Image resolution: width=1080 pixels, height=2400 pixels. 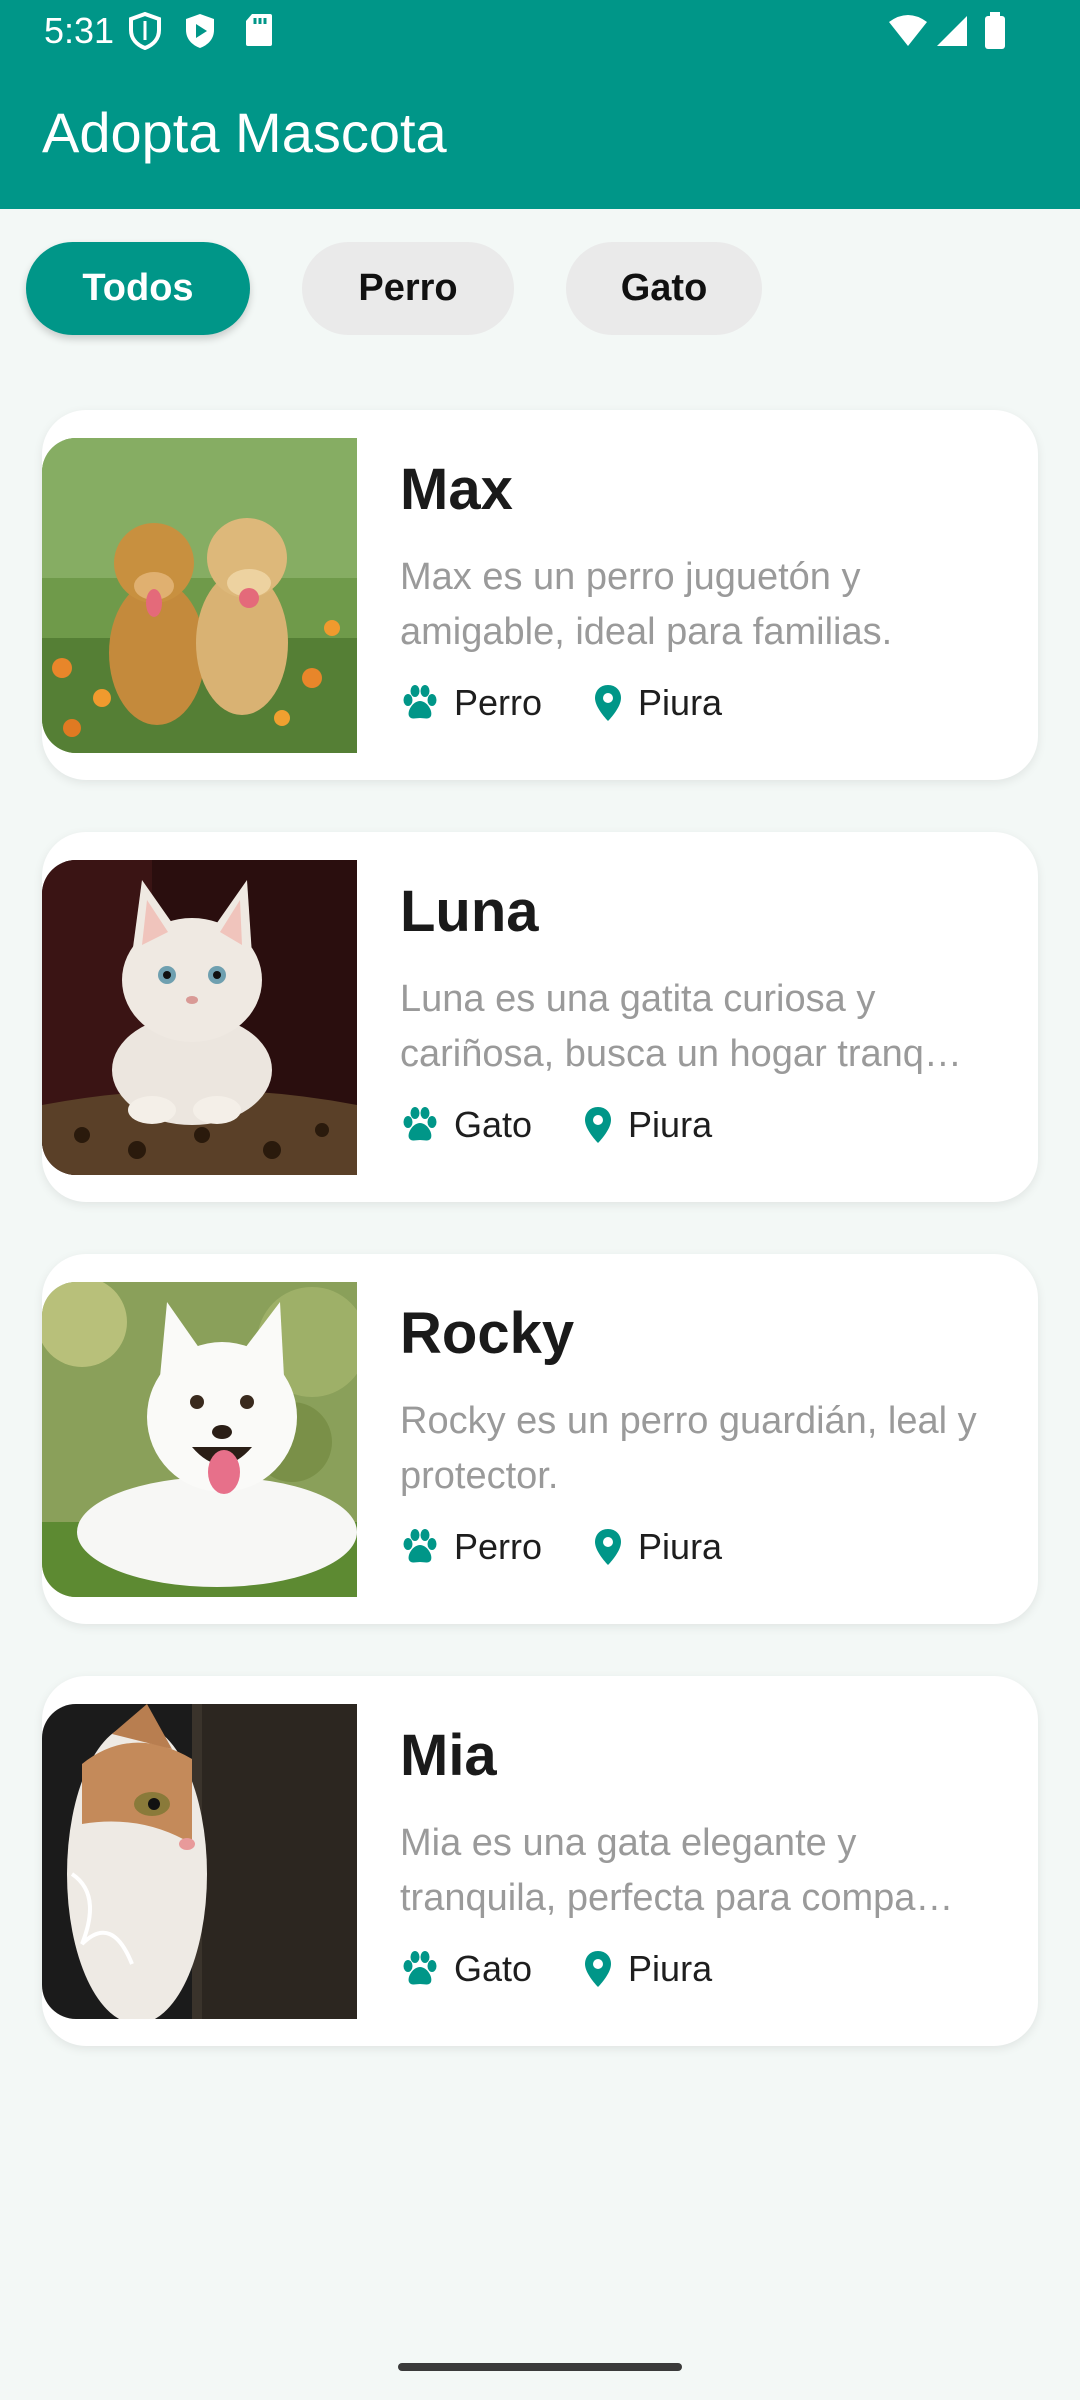 I want to click on pet-name: Max, so click(x=456, y=489).